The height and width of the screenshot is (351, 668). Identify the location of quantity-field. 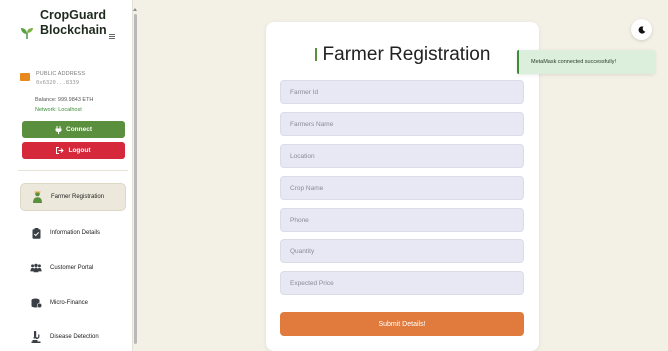
(402, 251).